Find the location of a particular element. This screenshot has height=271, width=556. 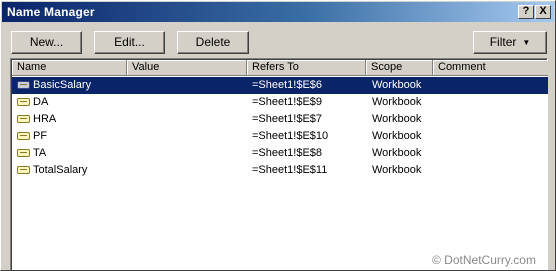

delete-button-label: Delete is located at coordinates (213, 42).